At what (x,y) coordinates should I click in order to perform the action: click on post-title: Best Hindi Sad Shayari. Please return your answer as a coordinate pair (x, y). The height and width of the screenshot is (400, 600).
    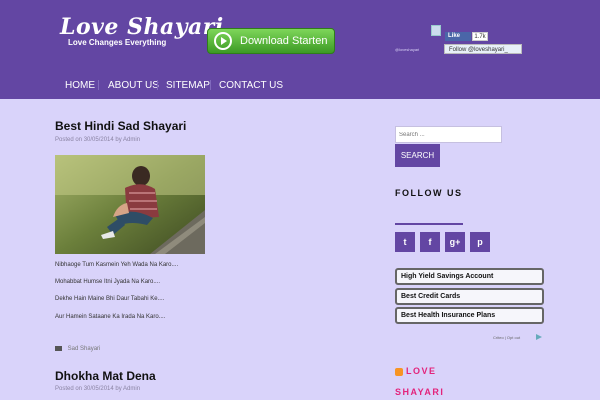
    Looking at the image, I should click on (120, 126).